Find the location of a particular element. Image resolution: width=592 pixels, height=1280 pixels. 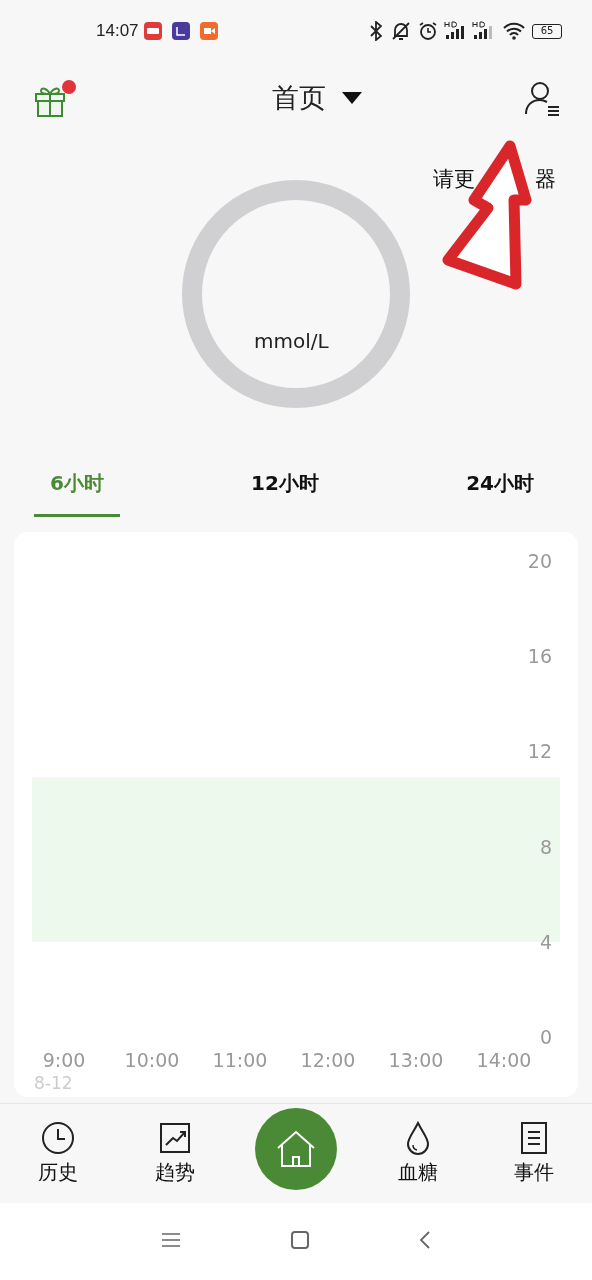

y-axis-label: 16 is located at coordinates (539, 656).